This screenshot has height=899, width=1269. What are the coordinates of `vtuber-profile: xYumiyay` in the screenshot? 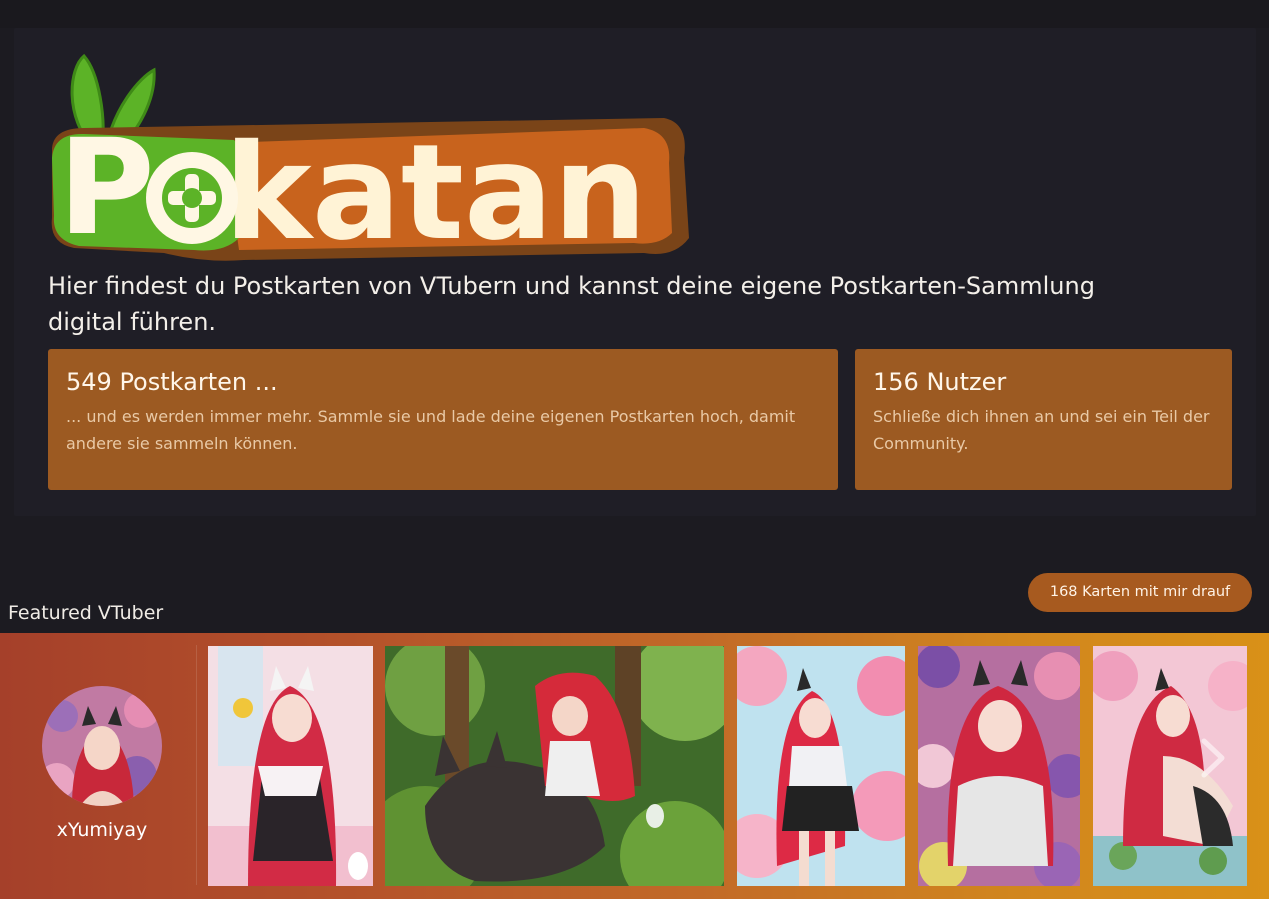 It's located at (98, 766).